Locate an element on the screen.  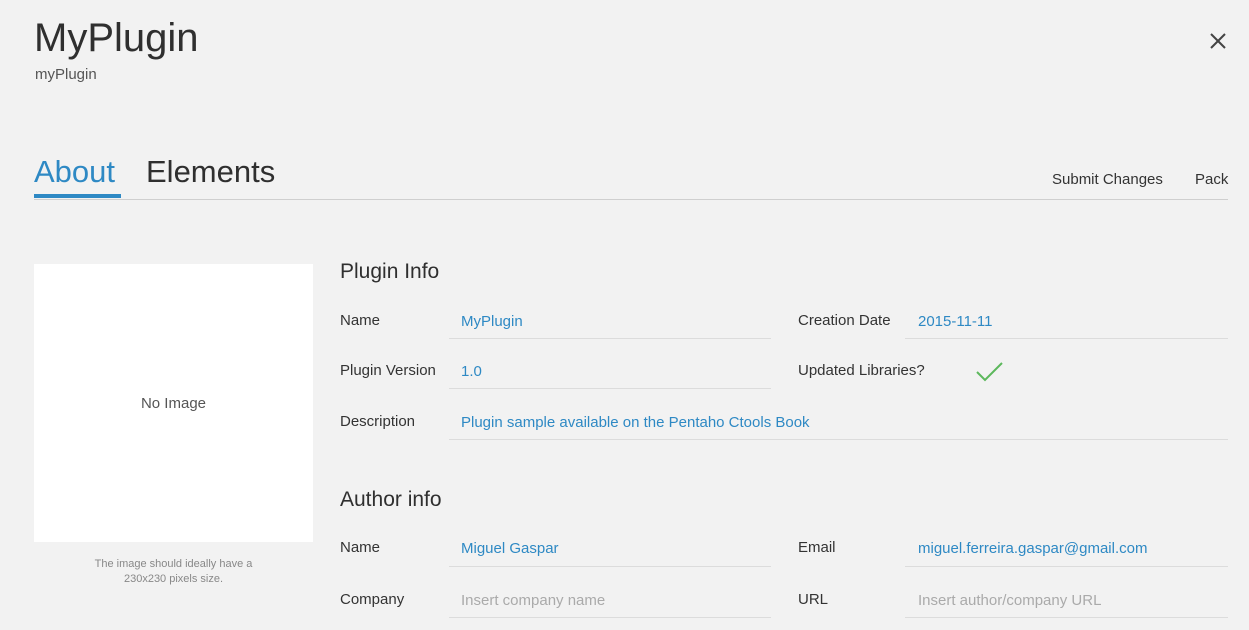
plugin-id: myPlugin is located at coordinates (66, 74).